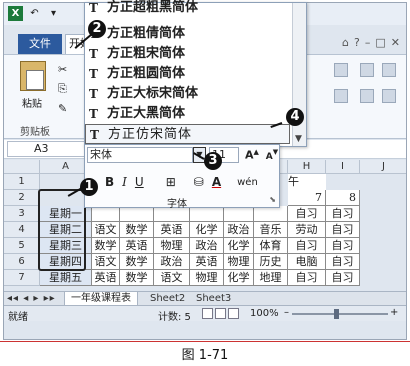 This screenshot has height=366, width=410. What do you see at coordinates (187, 114) in the screenshot?
I see `font-list-item: T 方正大黑简体` at bounding box center [187, 114].